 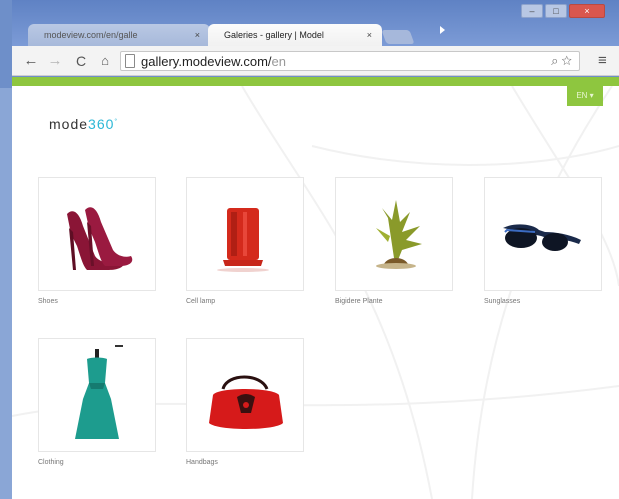 I want to click on gallery-caption: Cell lamp, so click(x=200, y=301).